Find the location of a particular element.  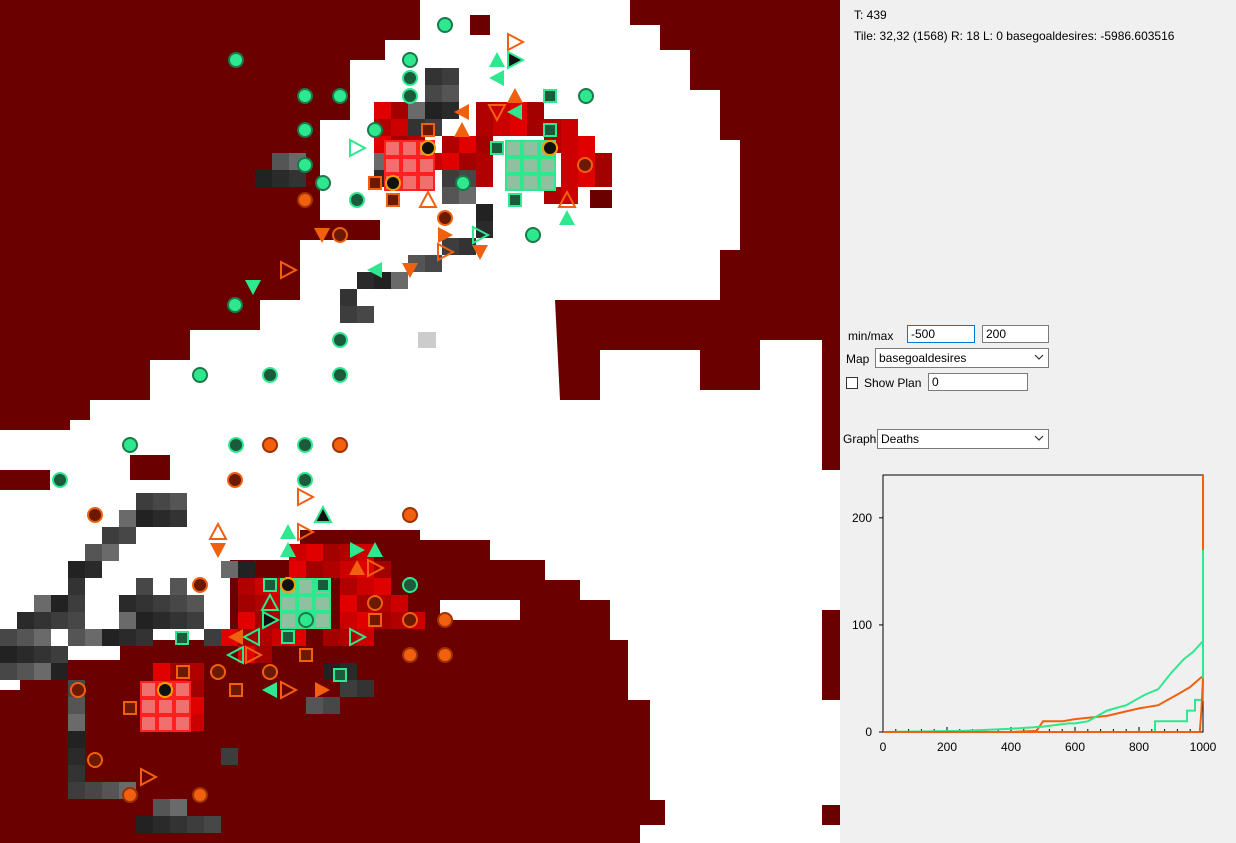

minmax-label: min/max is located at coordinates (871, 336).